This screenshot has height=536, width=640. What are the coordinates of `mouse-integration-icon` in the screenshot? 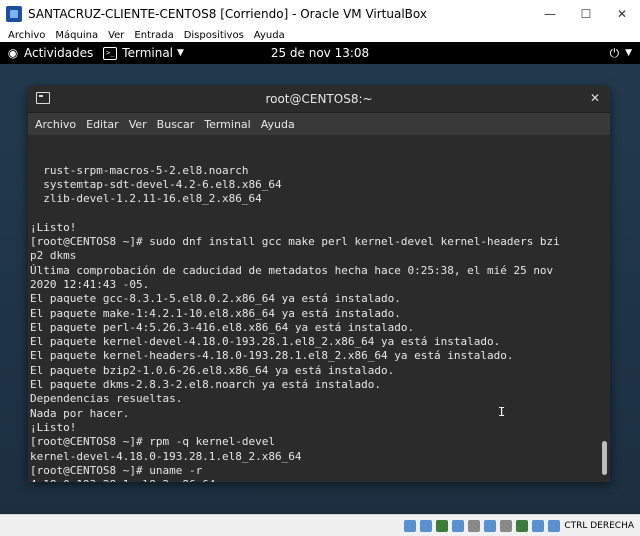 It's located at (538, 526).